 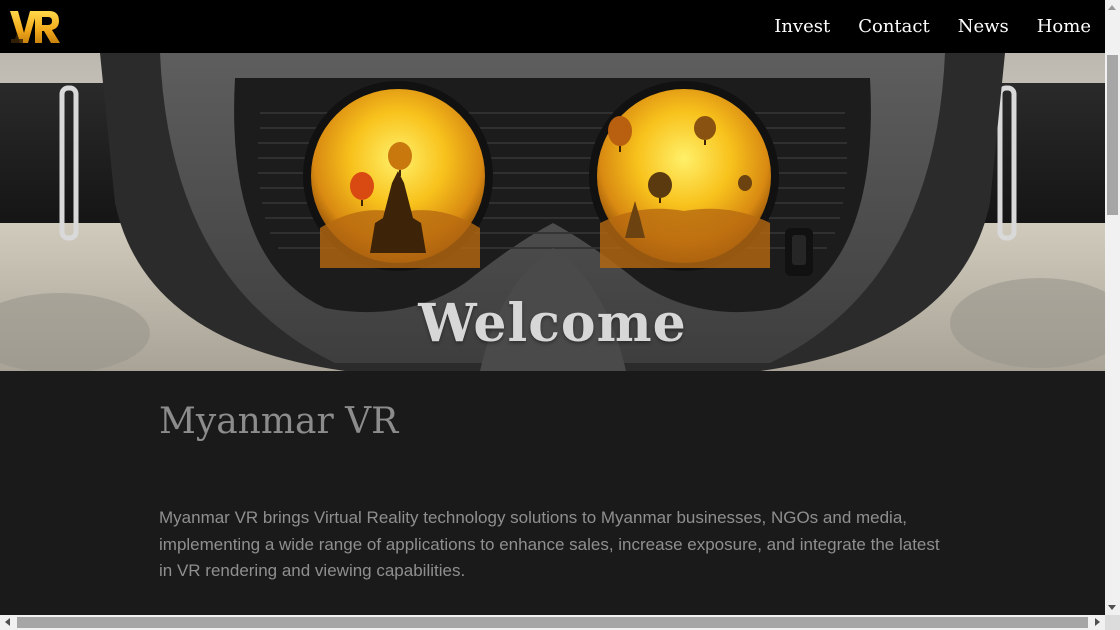 I want to click on hero-title: Welcome, so click(x=552, y=323).